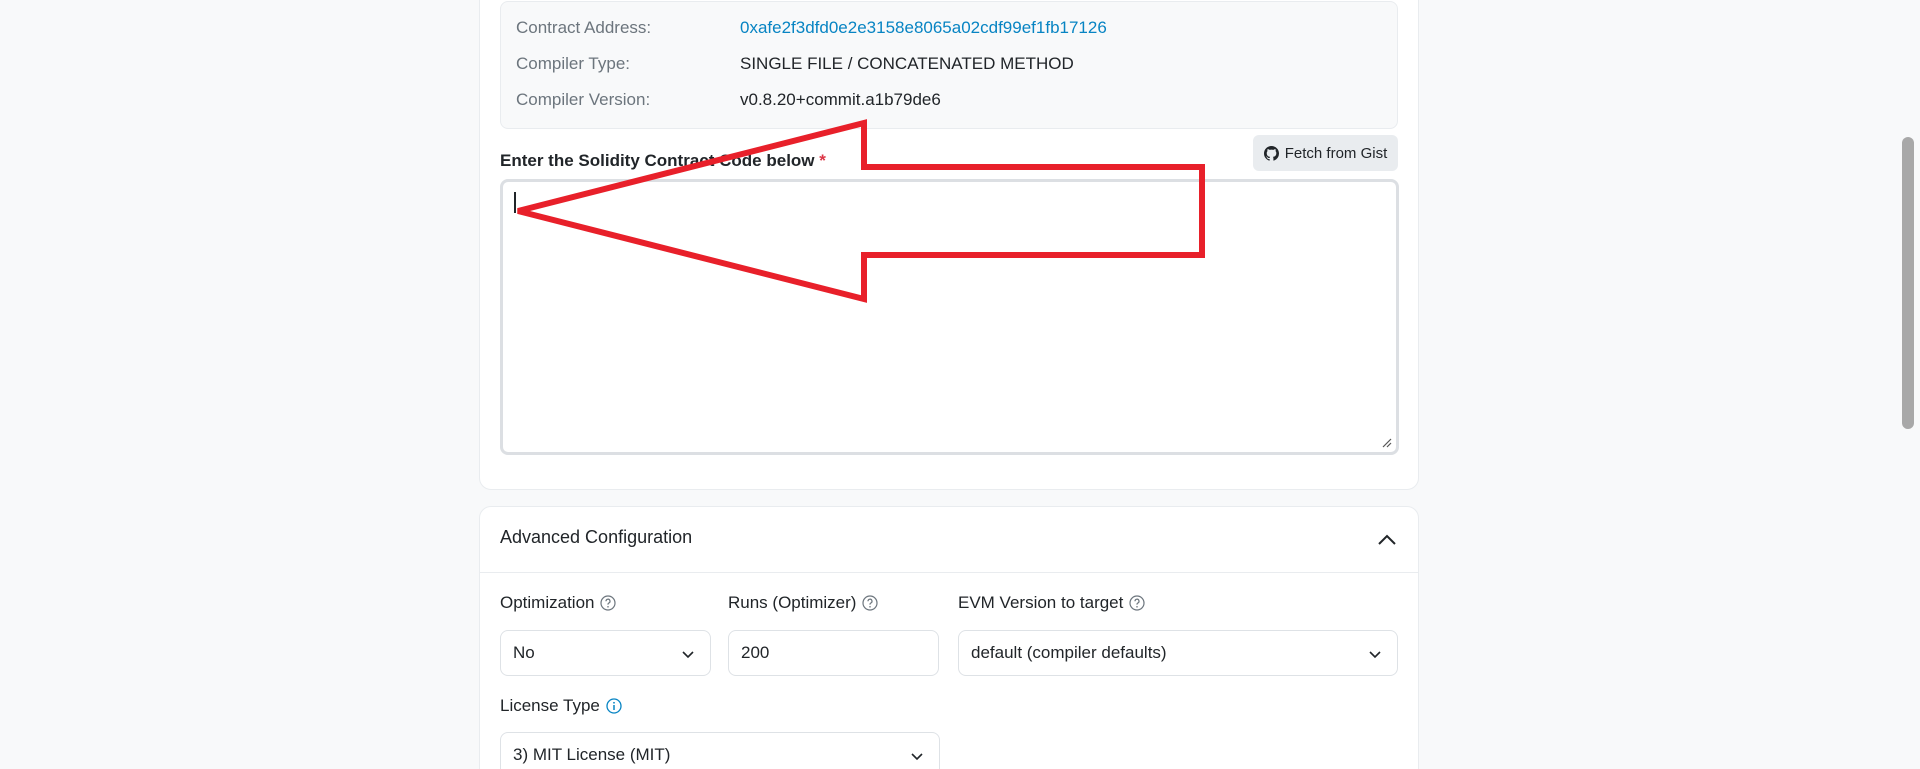 Image resolution: width=1920 pixels, height=769 pixels. What do you see at coordinates (547, 602) in the screenshot?
I see `optimization-label-text: Optimization` at bounding box center [547, 602].